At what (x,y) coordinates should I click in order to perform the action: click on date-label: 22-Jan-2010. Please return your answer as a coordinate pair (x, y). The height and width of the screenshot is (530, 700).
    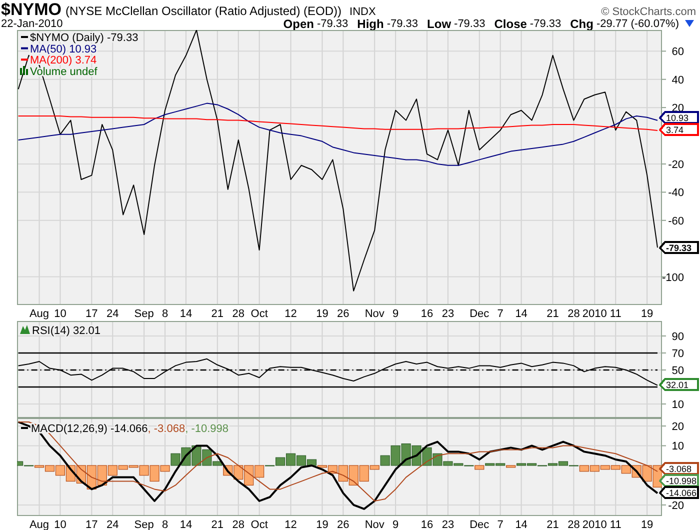
    Looking at the image, I should click on (32, 24).